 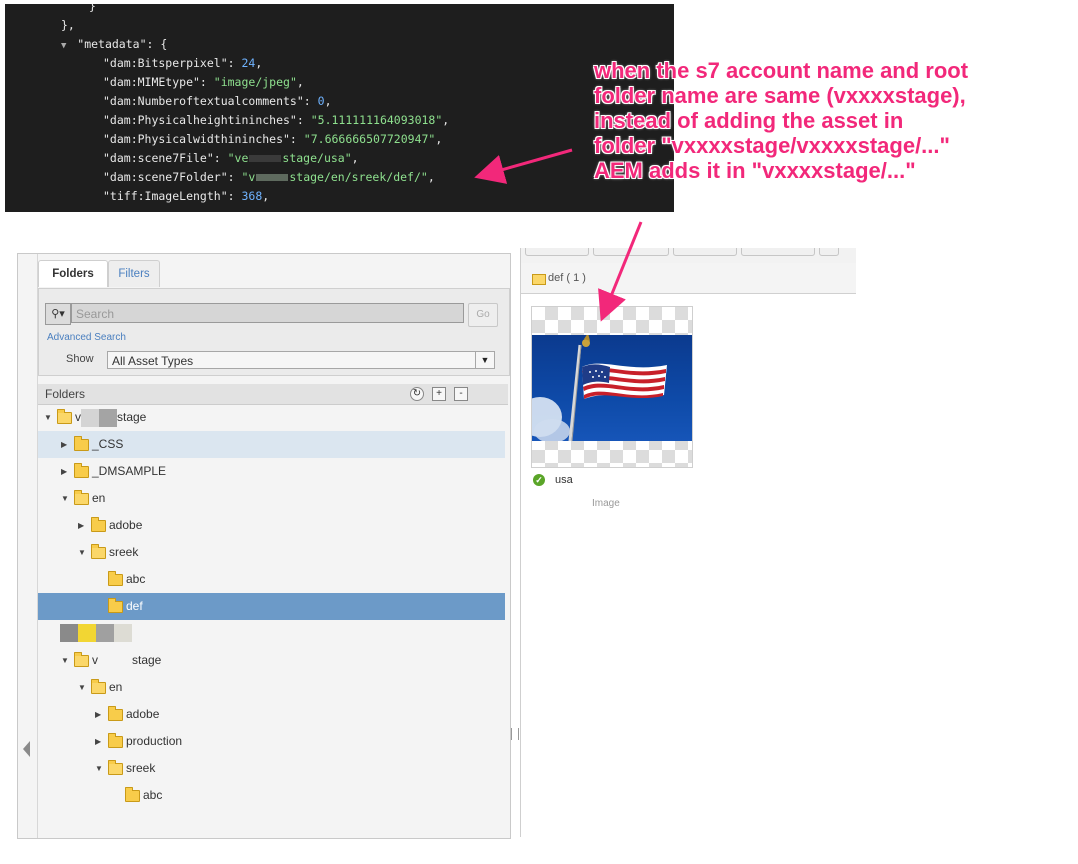 I want to click on asset-type-value: All Asset Types, so click(x=153, y=361).